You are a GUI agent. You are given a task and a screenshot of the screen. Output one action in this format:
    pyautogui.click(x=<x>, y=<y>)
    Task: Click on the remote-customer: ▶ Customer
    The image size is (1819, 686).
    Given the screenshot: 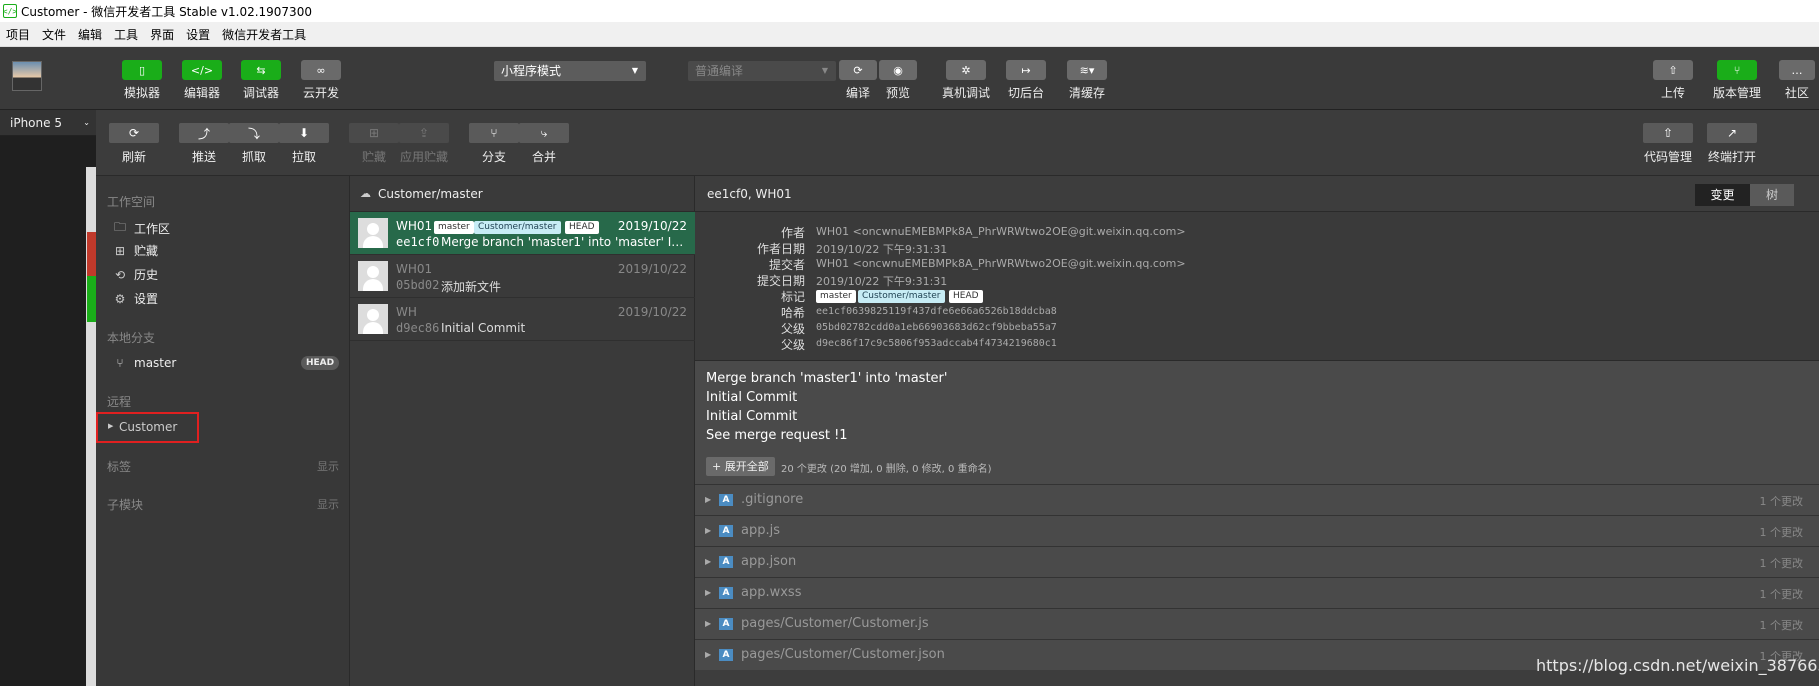 What is the action you would take?
    pyautogui.click(x=147, y=427)
    